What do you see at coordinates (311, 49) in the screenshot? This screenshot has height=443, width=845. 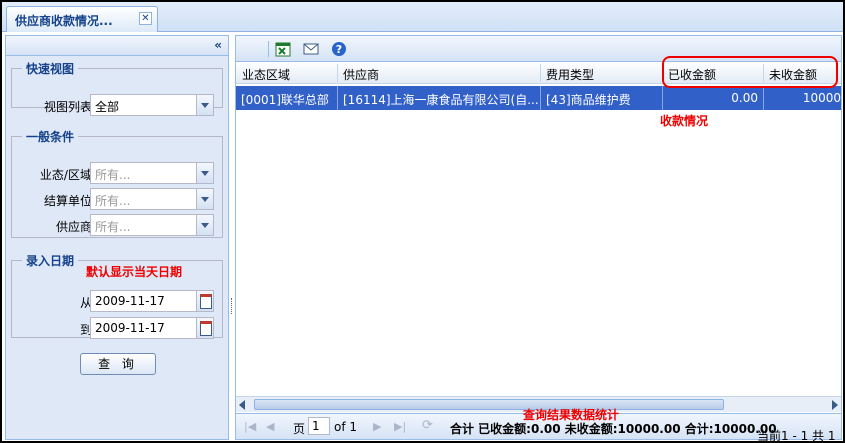 I see `mail-icon` at bounding box center [311, 49].